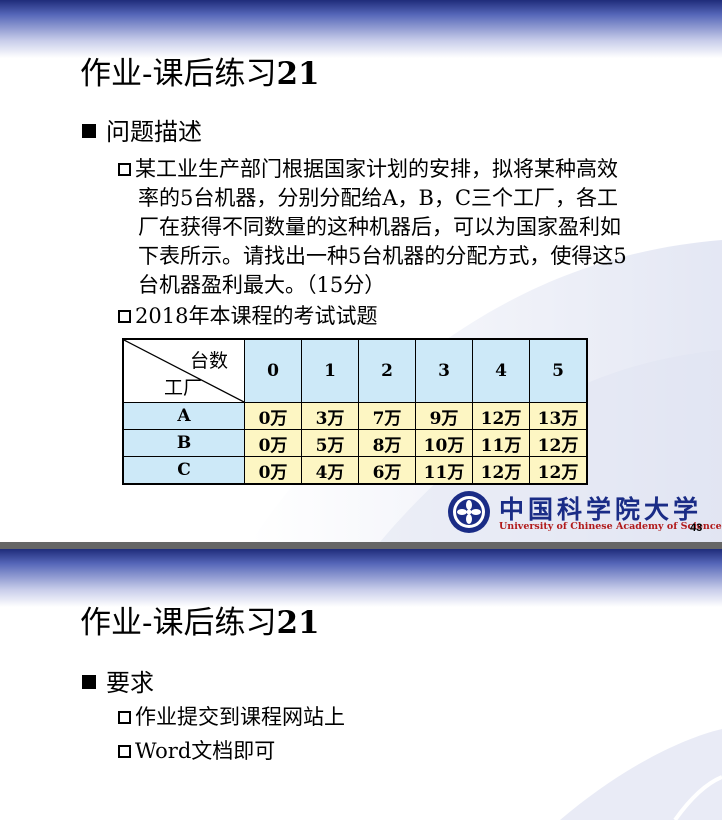  Describe the element at coordinates (387, 416) in the screenshot. I see `table-cell: 7万` at that location.